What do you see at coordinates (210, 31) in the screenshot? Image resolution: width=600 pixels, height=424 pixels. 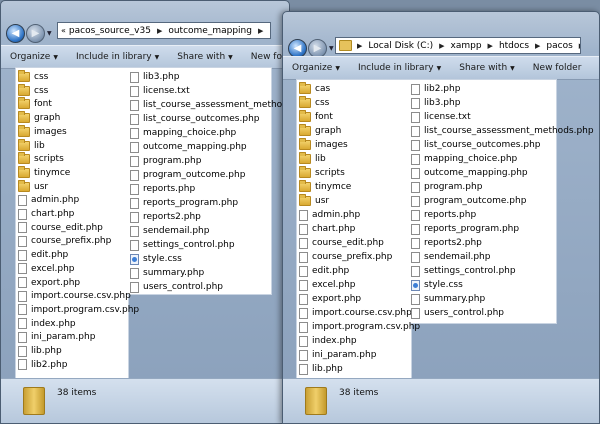 I see `breadcrumb-segment: outcome_mapping` at bounding box center [210, 31].